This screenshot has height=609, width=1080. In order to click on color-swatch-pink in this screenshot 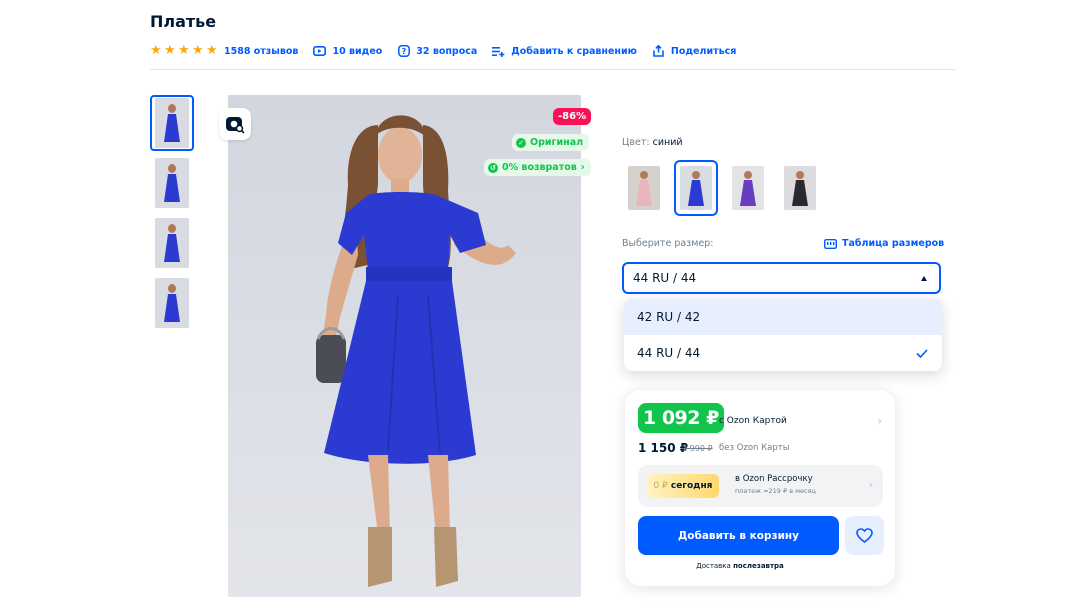, I will do `click(644, 188)`.